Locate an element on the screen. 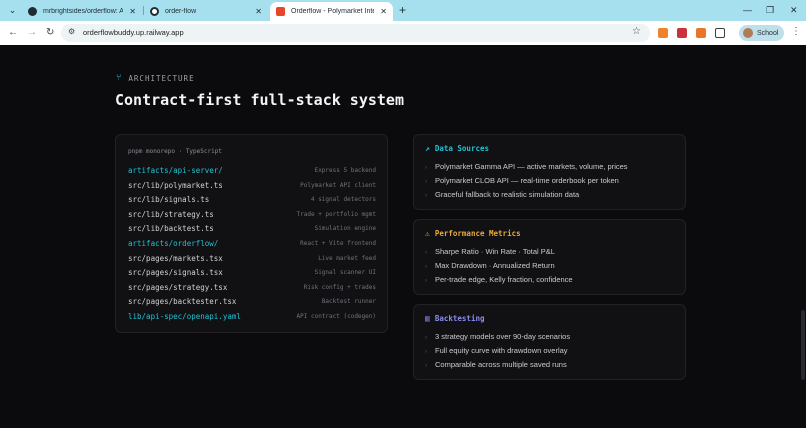 Image resolution: width=806 pixels, height=428 pixels. file-description: API contract (codegen) is located at coordinates (336, 316).